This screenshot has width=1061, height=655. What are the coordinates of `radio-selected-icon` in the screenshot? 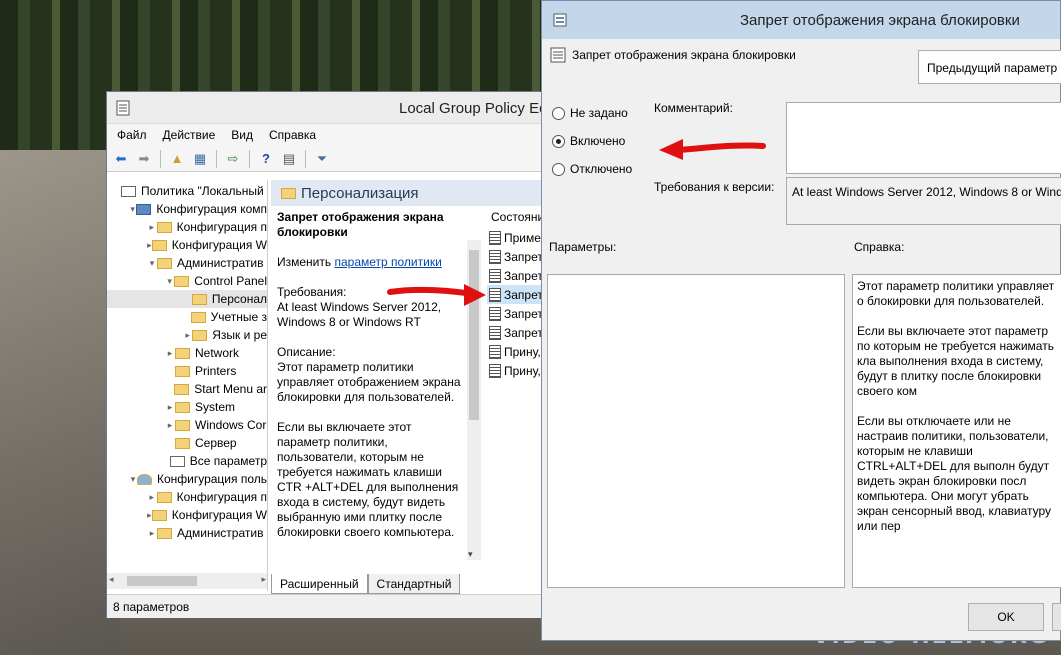 It's located at (558, 141).